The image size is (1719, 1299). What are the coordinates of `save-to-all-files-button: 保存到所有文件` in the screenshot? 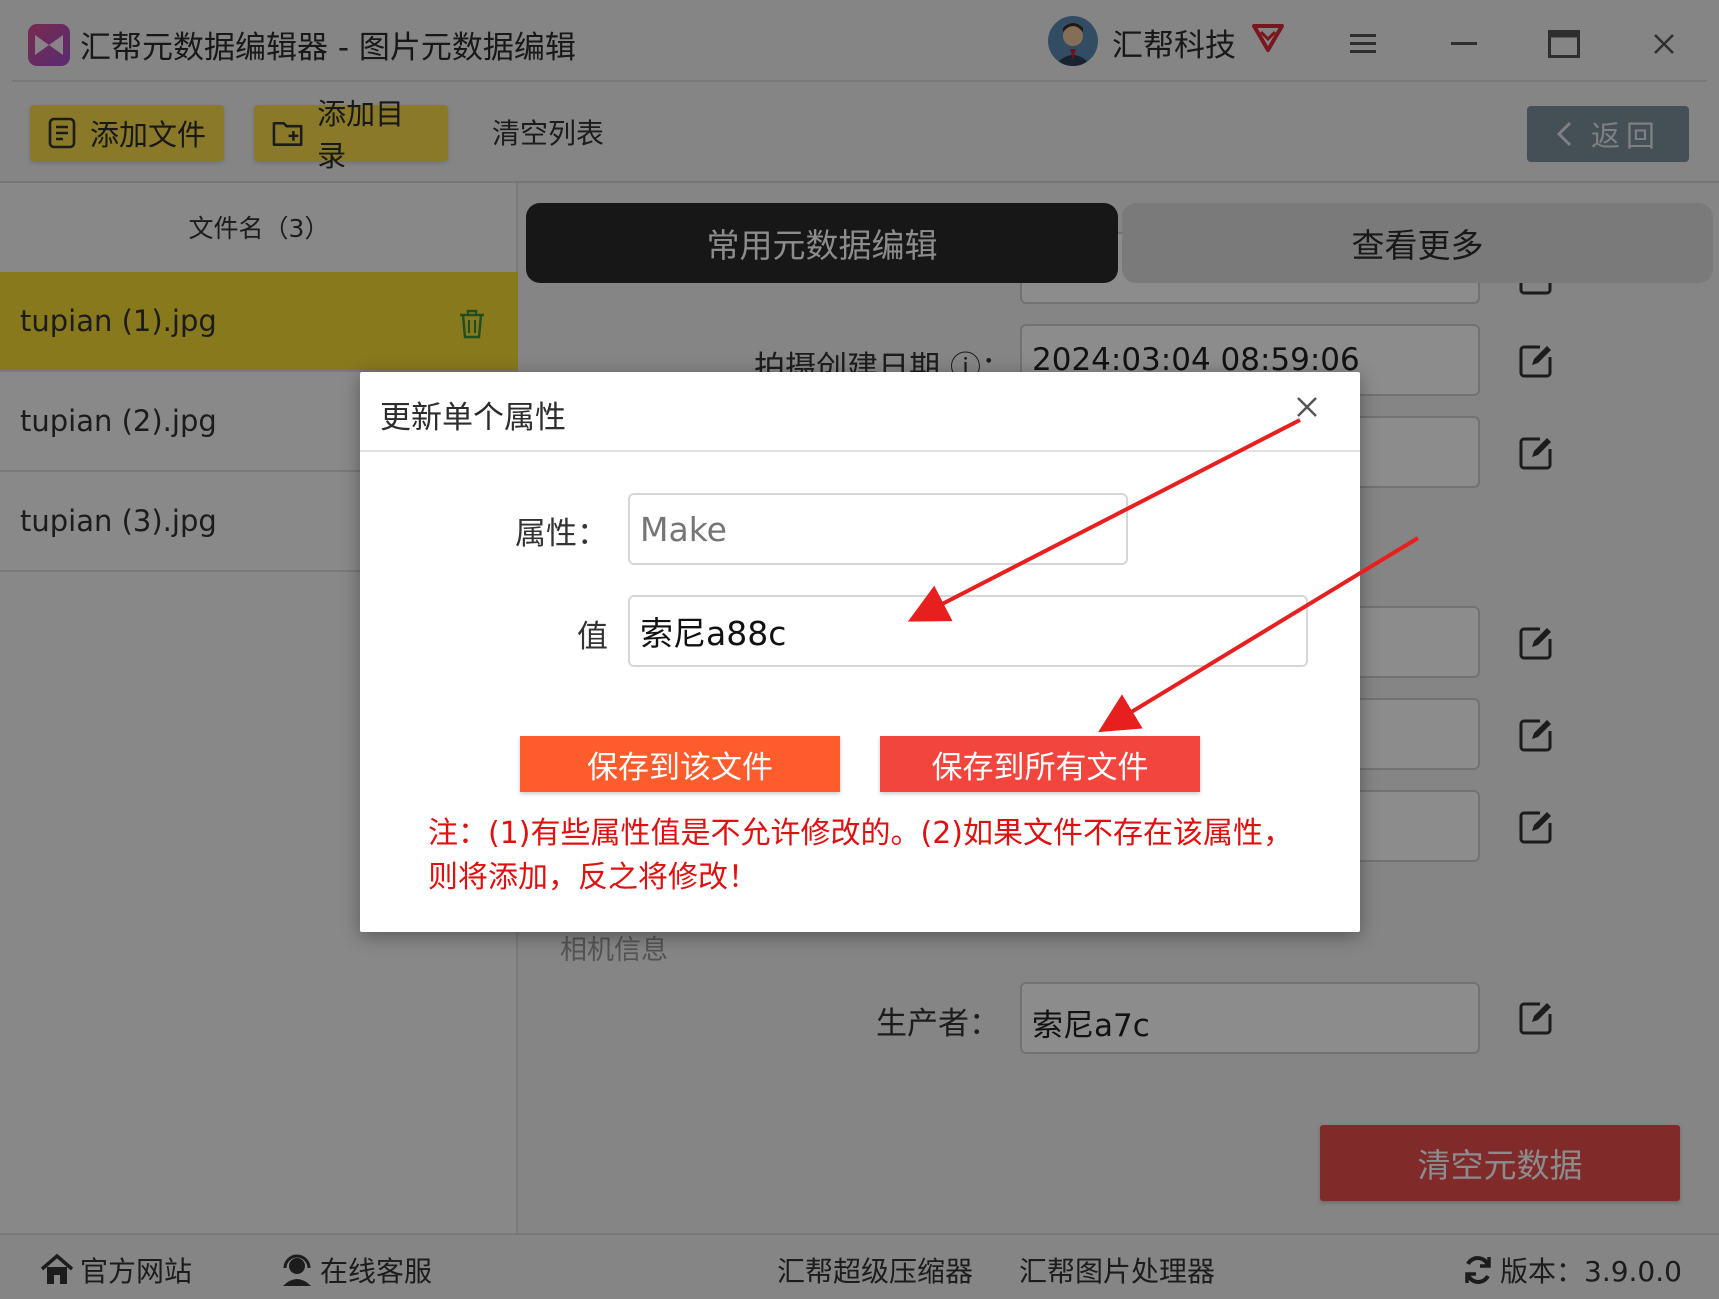 It's located at (1040, 764).